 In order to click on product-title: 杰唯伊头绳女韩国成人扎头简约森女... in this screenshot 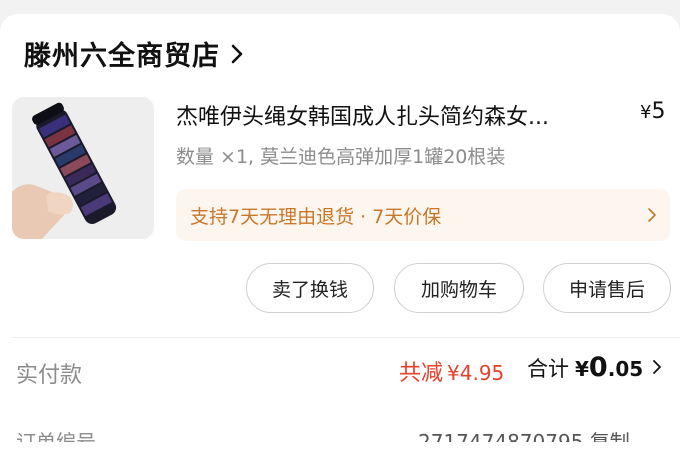, I will do `click(386, 115)`.